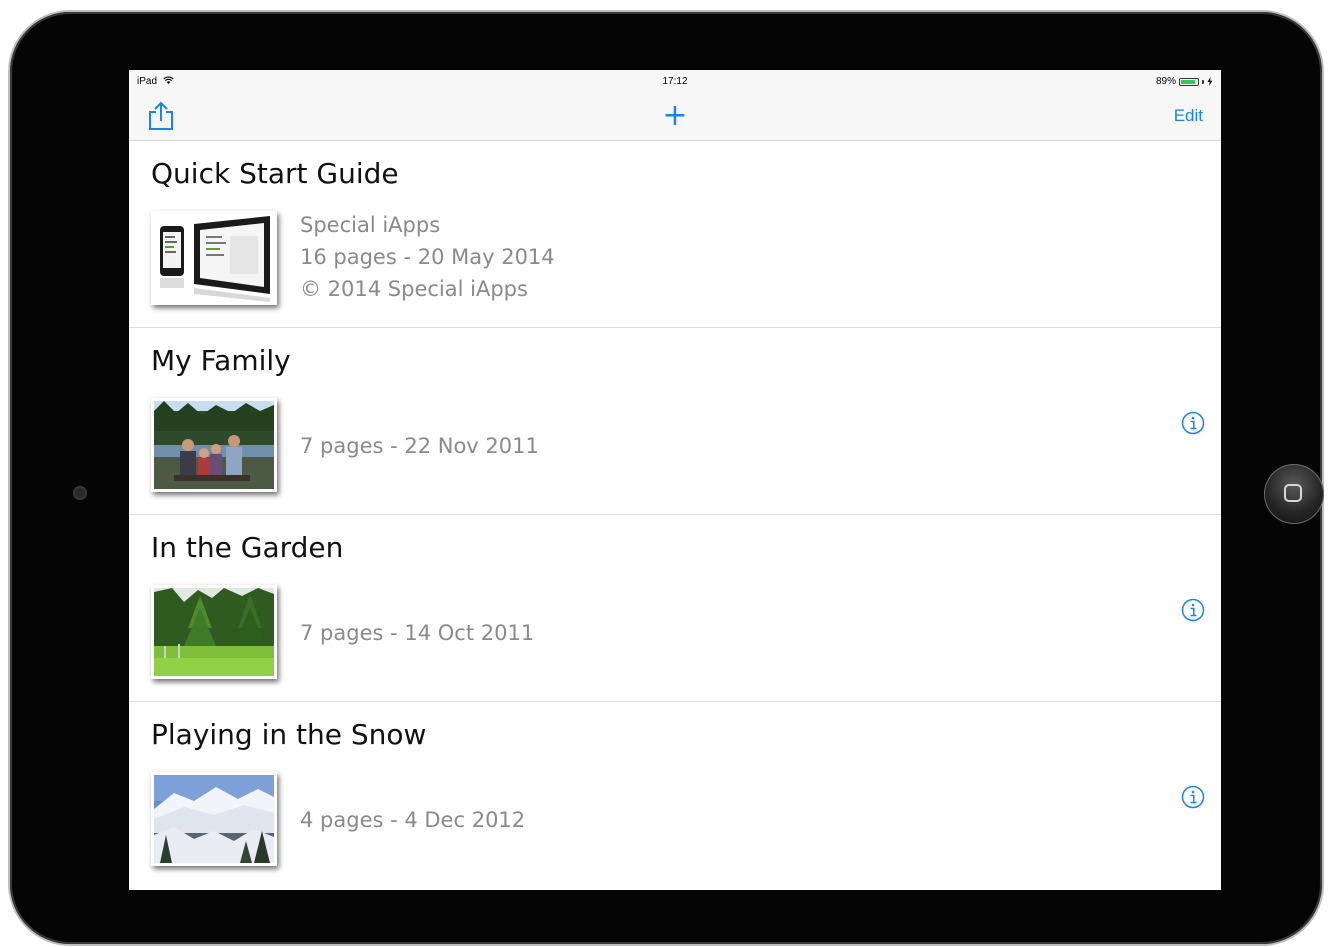  I want to click on battery-fill, so click(1188, 81).